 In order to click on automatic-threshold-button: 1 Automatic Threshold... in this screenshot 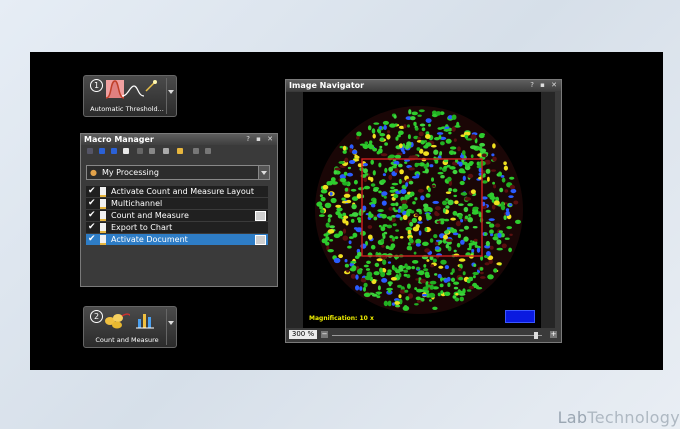, I will do `click(130, 96)`.